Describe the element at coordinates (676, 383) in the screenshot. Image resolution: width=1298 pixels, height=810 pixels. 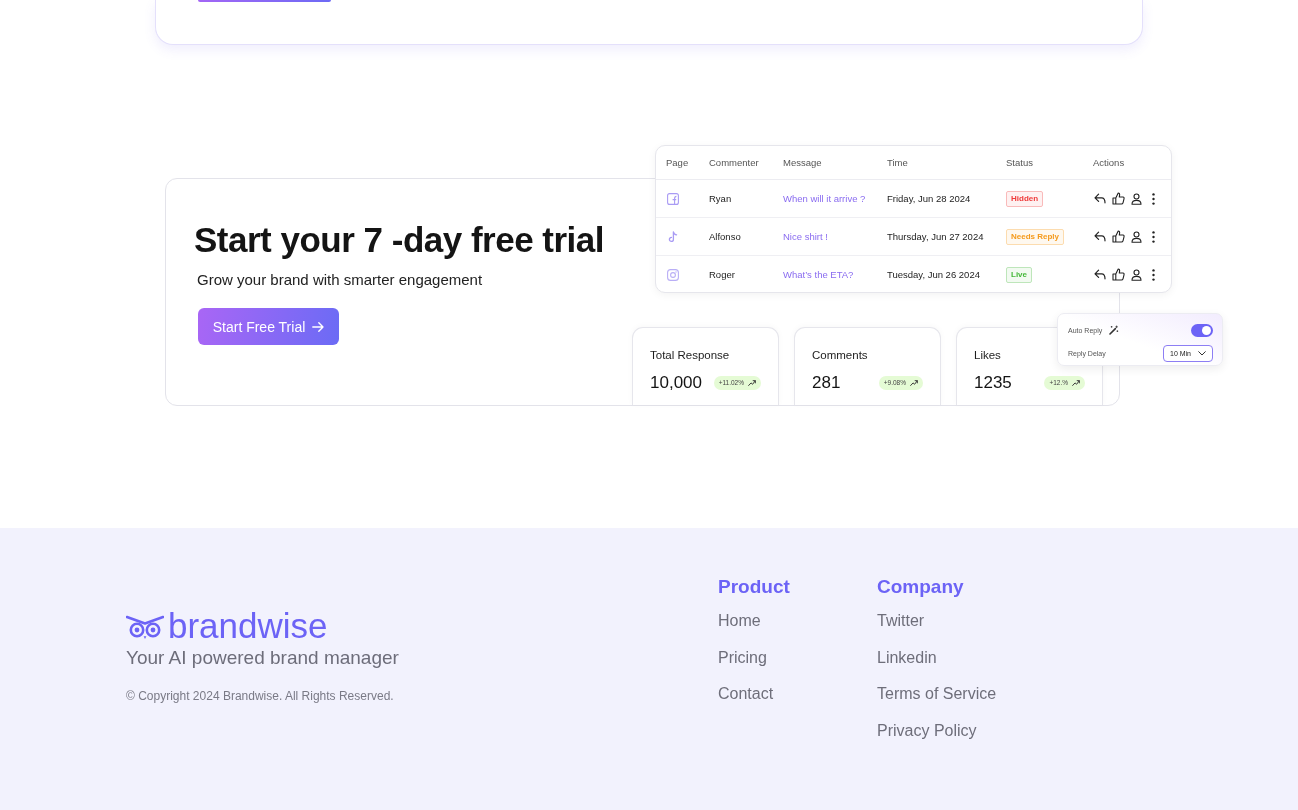
I see `stat-value: 10,000` at that location.